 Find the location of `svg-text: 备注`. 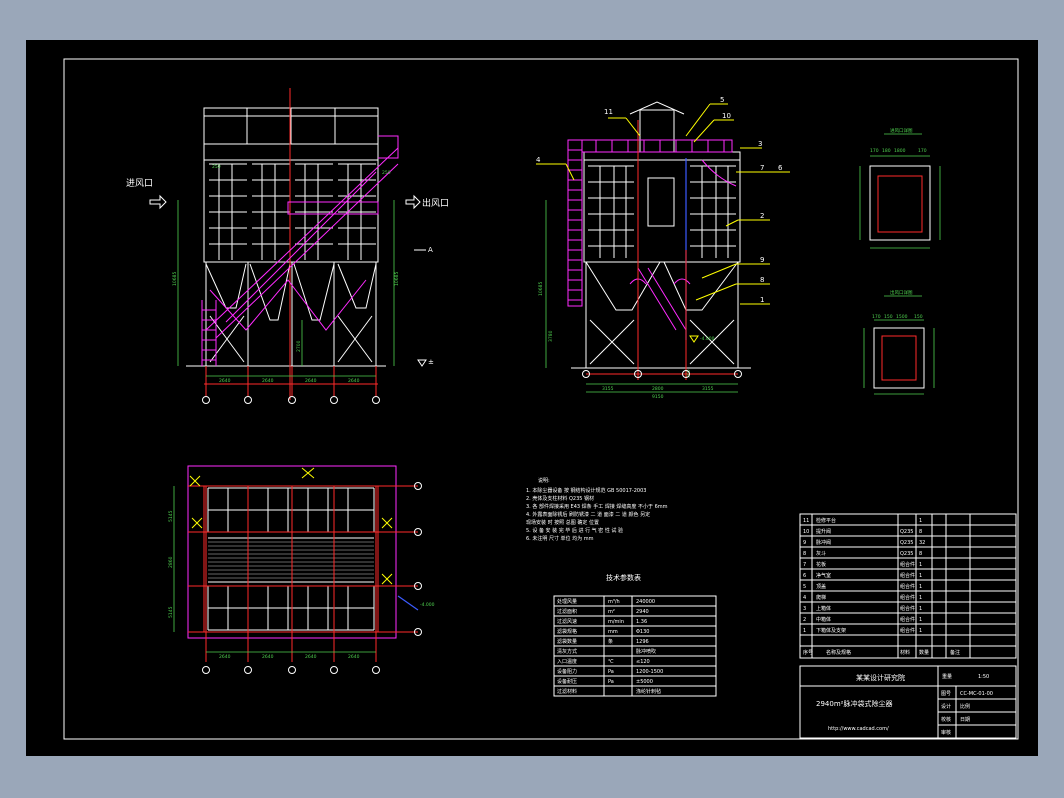

svg-text: 备注 is located at coordinates (955, 652).